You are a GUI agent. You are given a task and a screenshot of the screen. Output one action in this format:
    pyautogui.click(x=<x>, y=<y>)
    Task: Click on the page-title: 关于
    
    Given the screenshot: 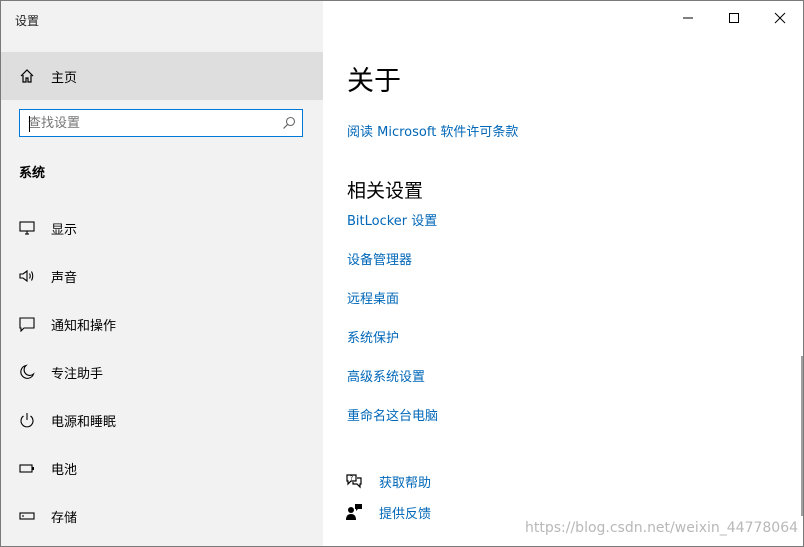 What is the action you would take?
    pyautogui.click(x=374, y=81)
    